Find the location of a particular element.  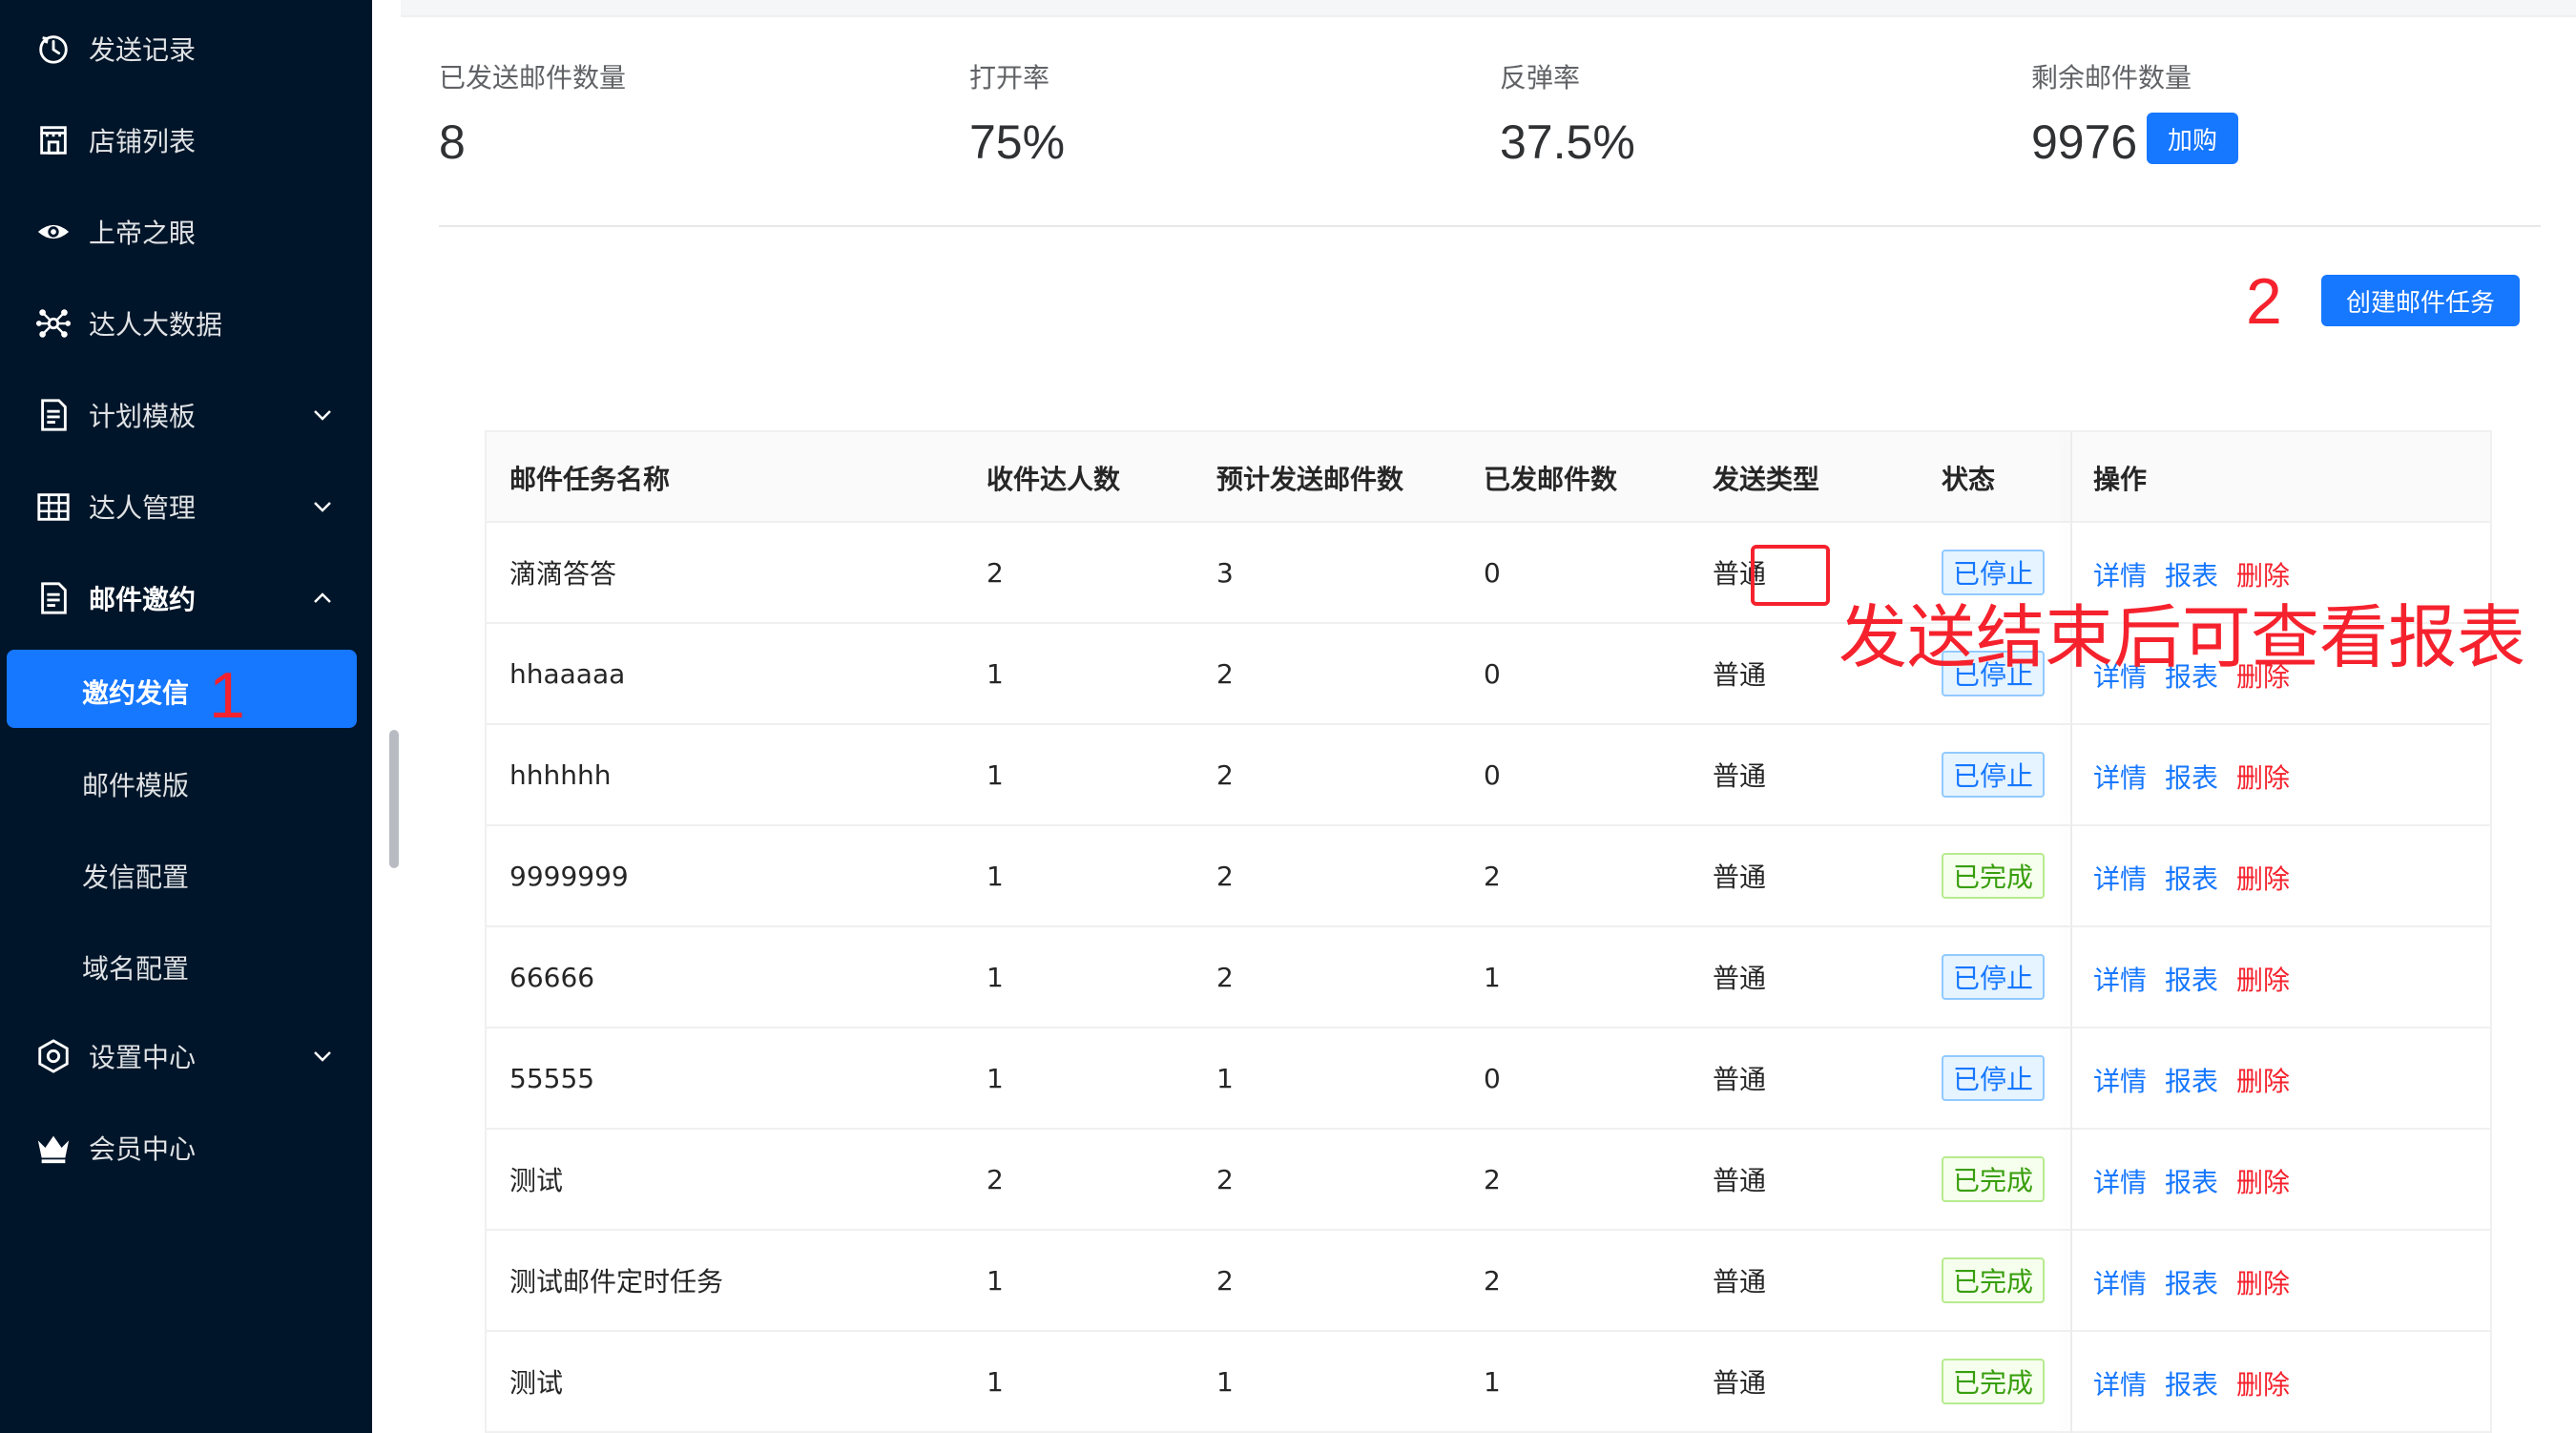

chevron-up-icon is located at coordinates (322, 598).